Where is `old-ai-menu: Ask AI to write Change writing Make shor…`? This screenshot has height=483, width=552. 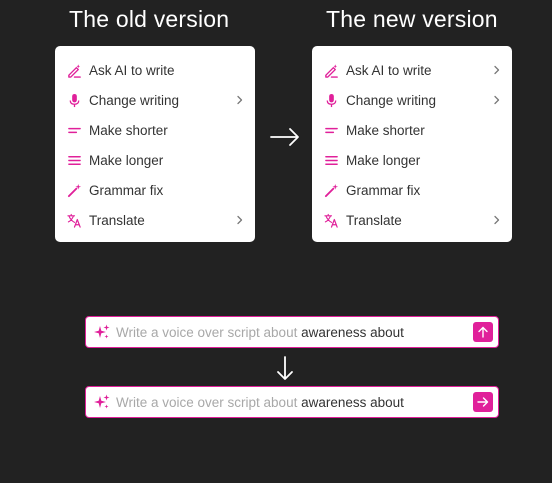
old-ai-menu: Ask AI to write Change writing Make shor… is located at coordinates (155, 144).